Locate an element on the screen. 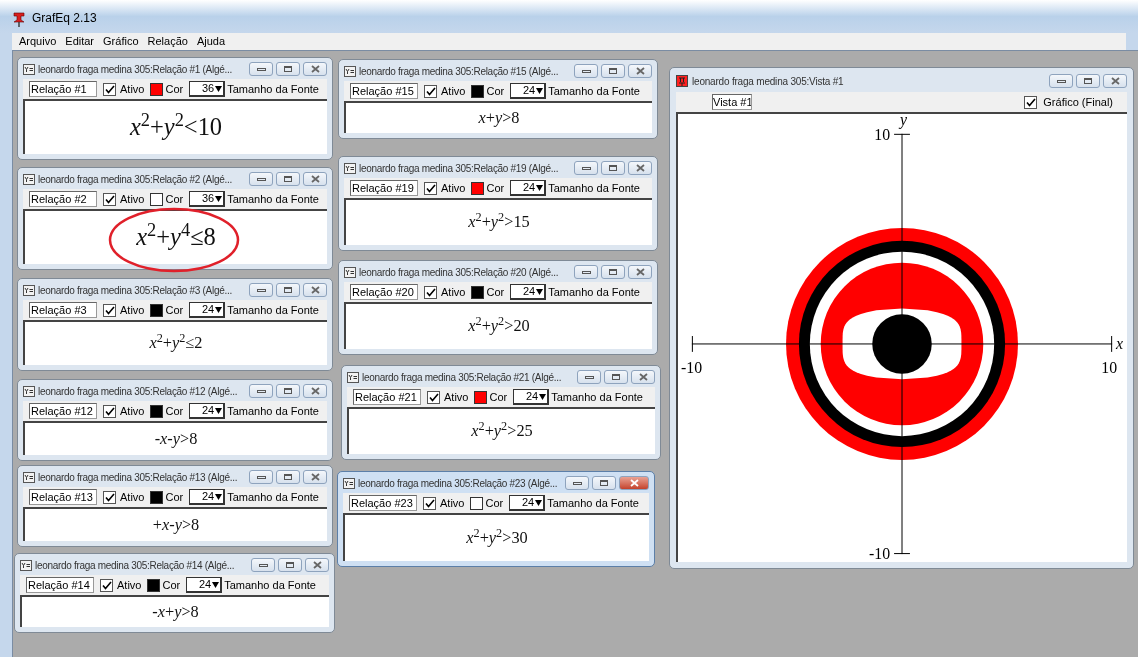 The width and height of the screenshot is (1138, 657). relation-name-field: Relação #3 is located at coordinates (63, 310).